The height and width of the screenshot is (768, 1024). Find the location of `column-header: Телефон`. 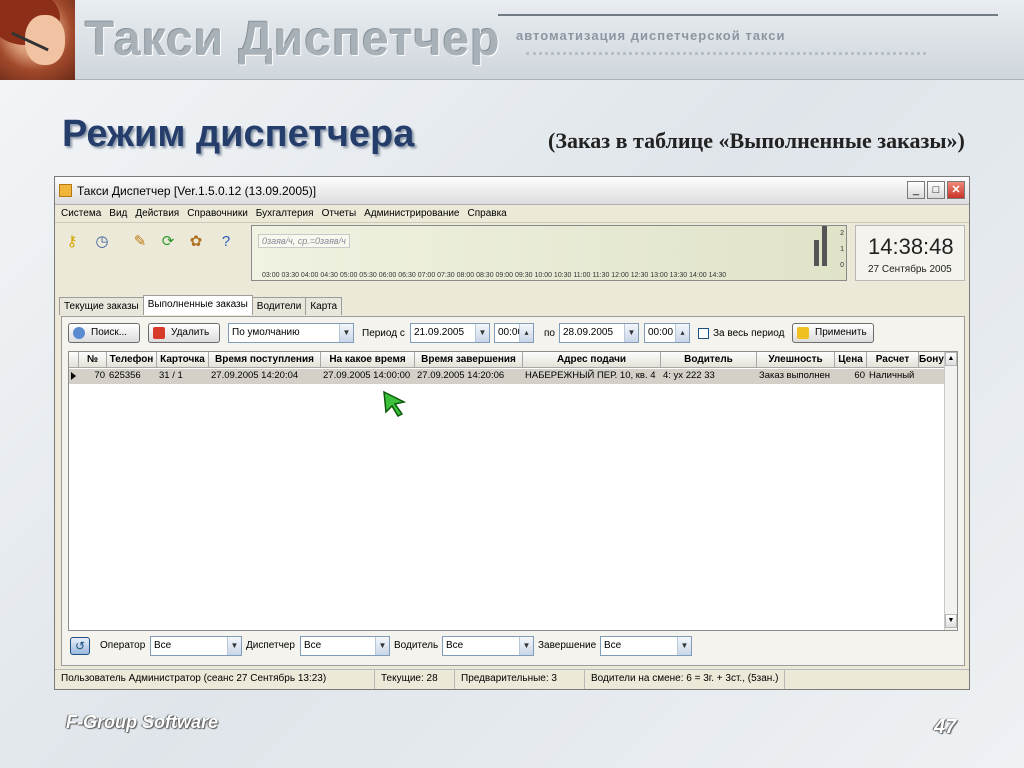

column-header: Телефон is located at coordinates (132, 360).